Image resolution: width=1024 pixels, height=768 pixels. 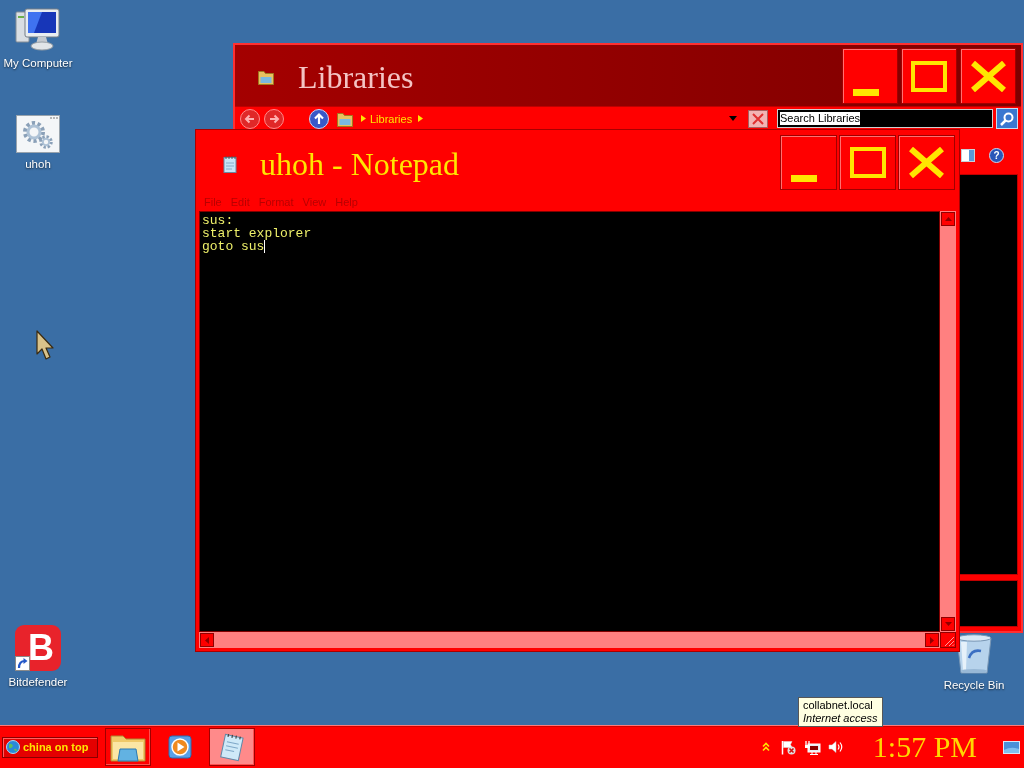 What do you see at coordinates (840, 718) in the screenshot?
I see `tooltip-text: Internet access` at bounding box center [840, 718].